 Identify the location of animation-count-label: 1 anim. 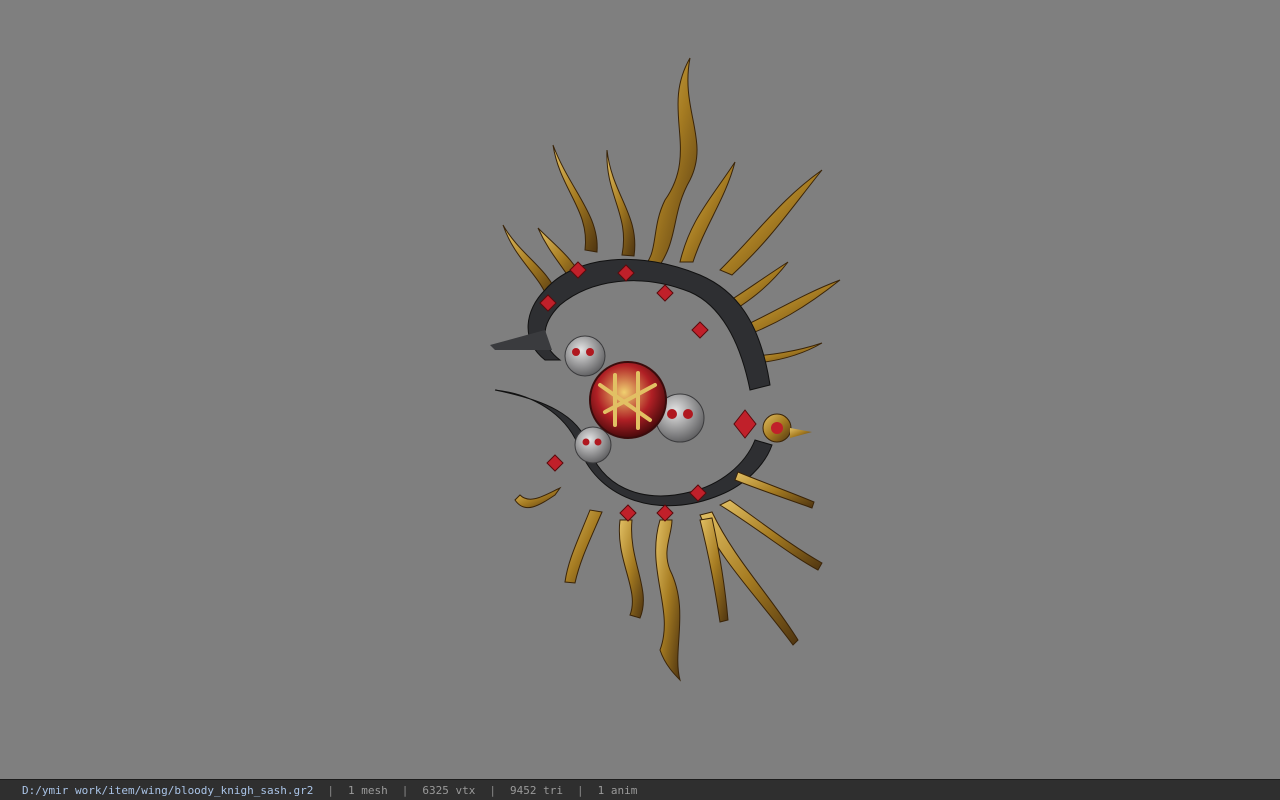
(617, 790).